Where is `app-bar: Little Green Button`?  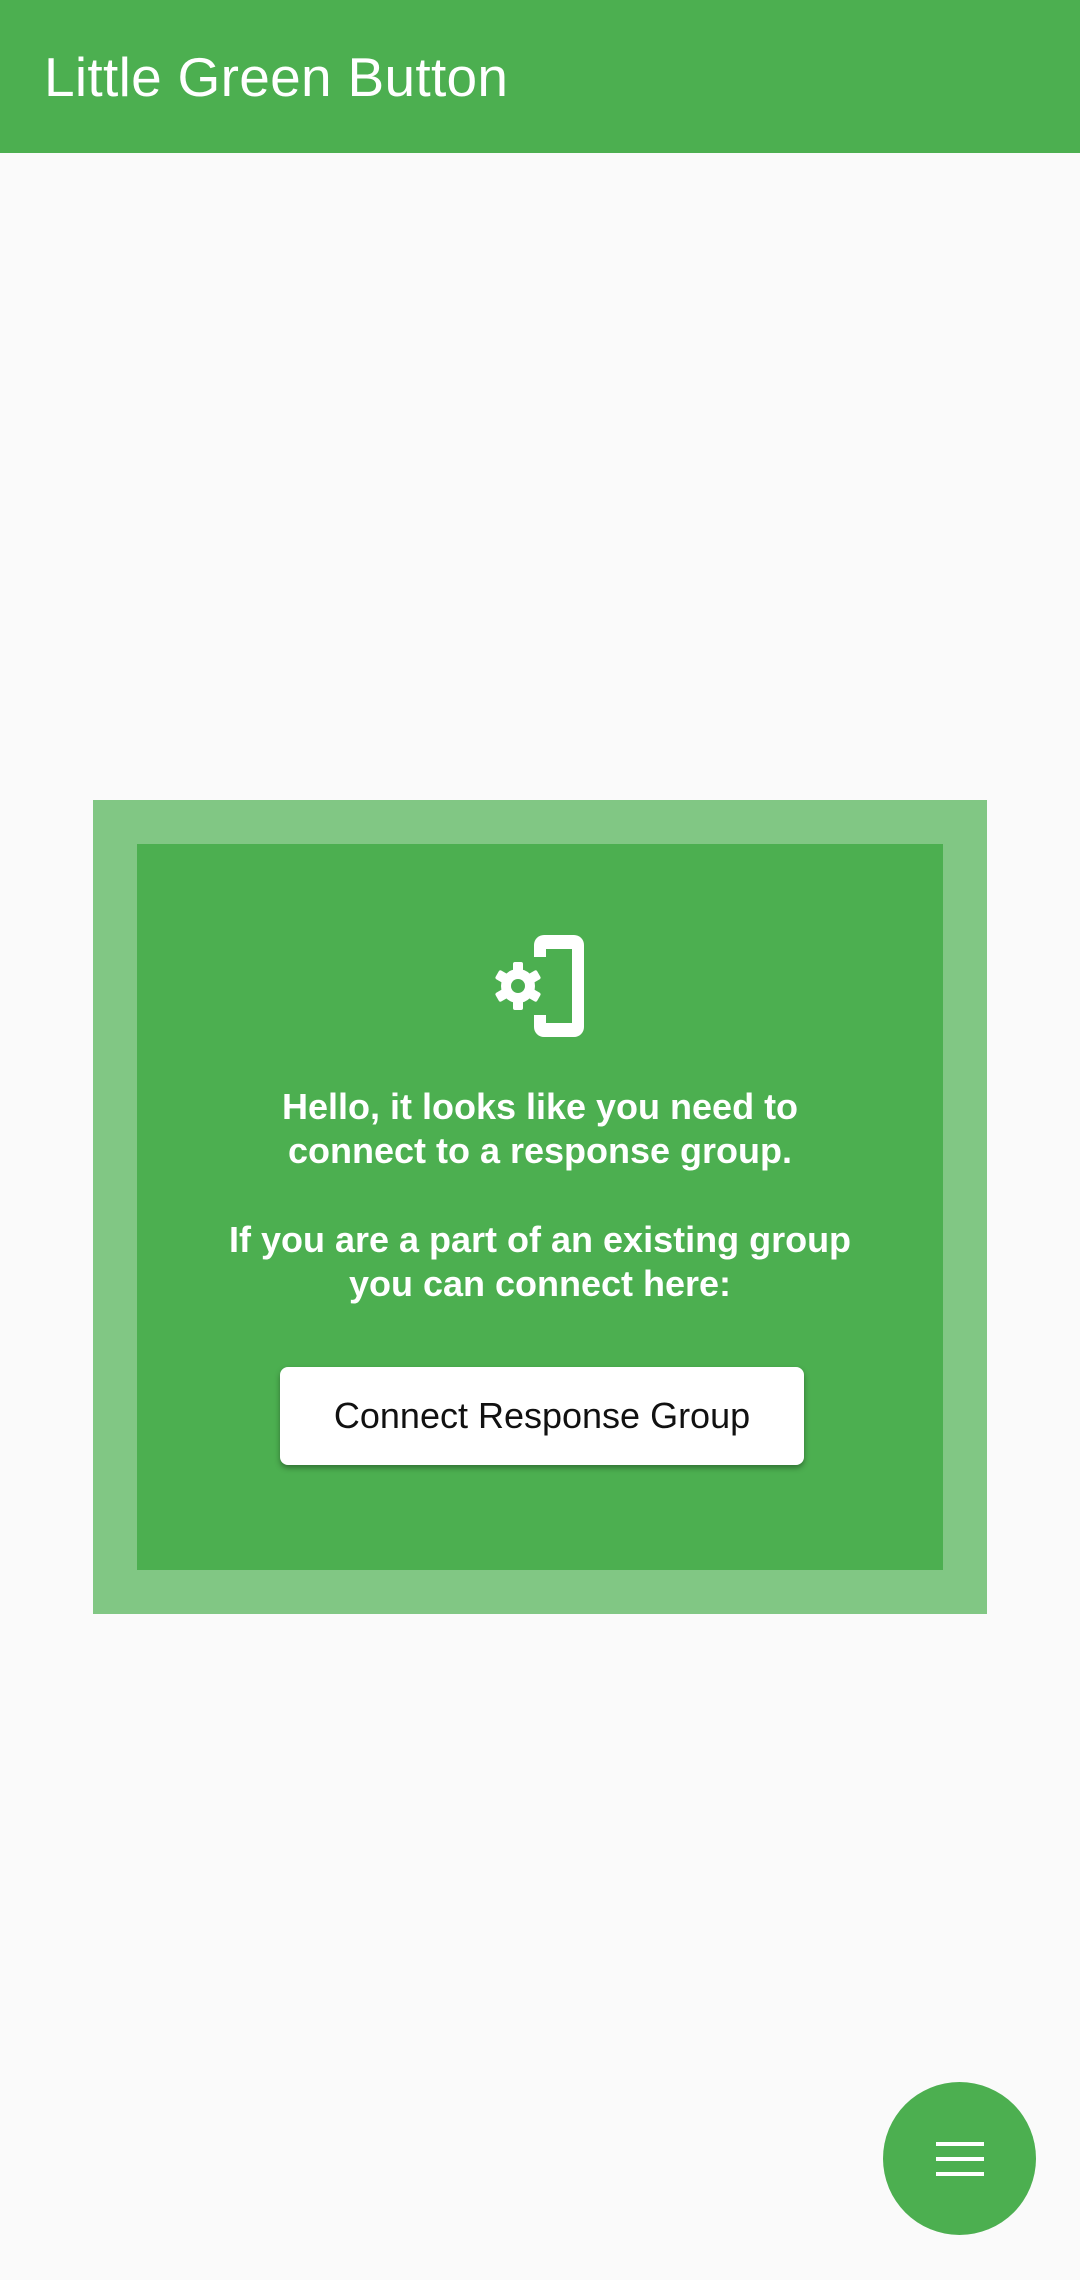 app-bar: Little Green Button is located at coordinates (540, 76).